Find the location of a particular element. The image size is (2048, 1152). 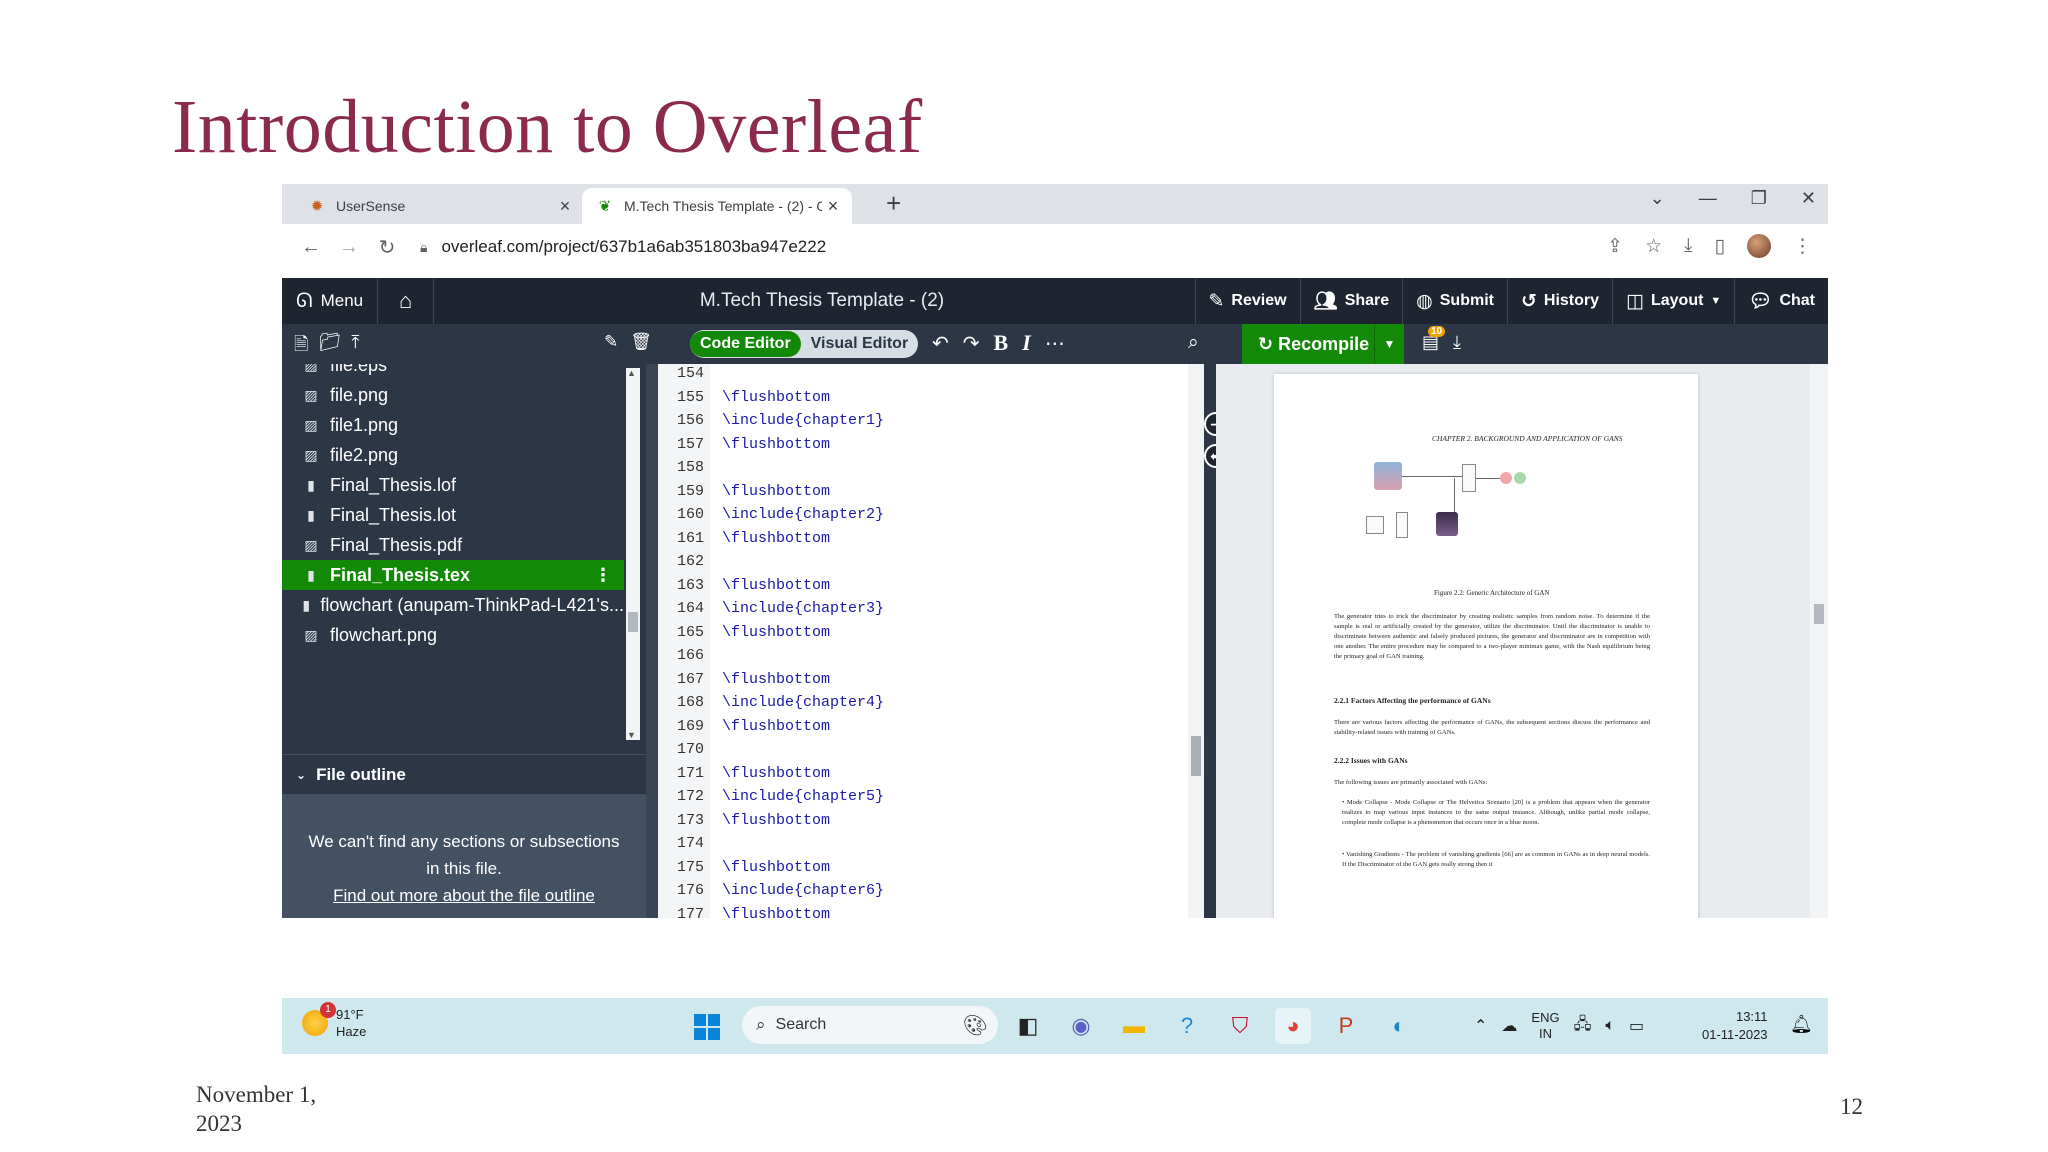

scroll-down-icon: ▼ is located at coordinates (631, 735).